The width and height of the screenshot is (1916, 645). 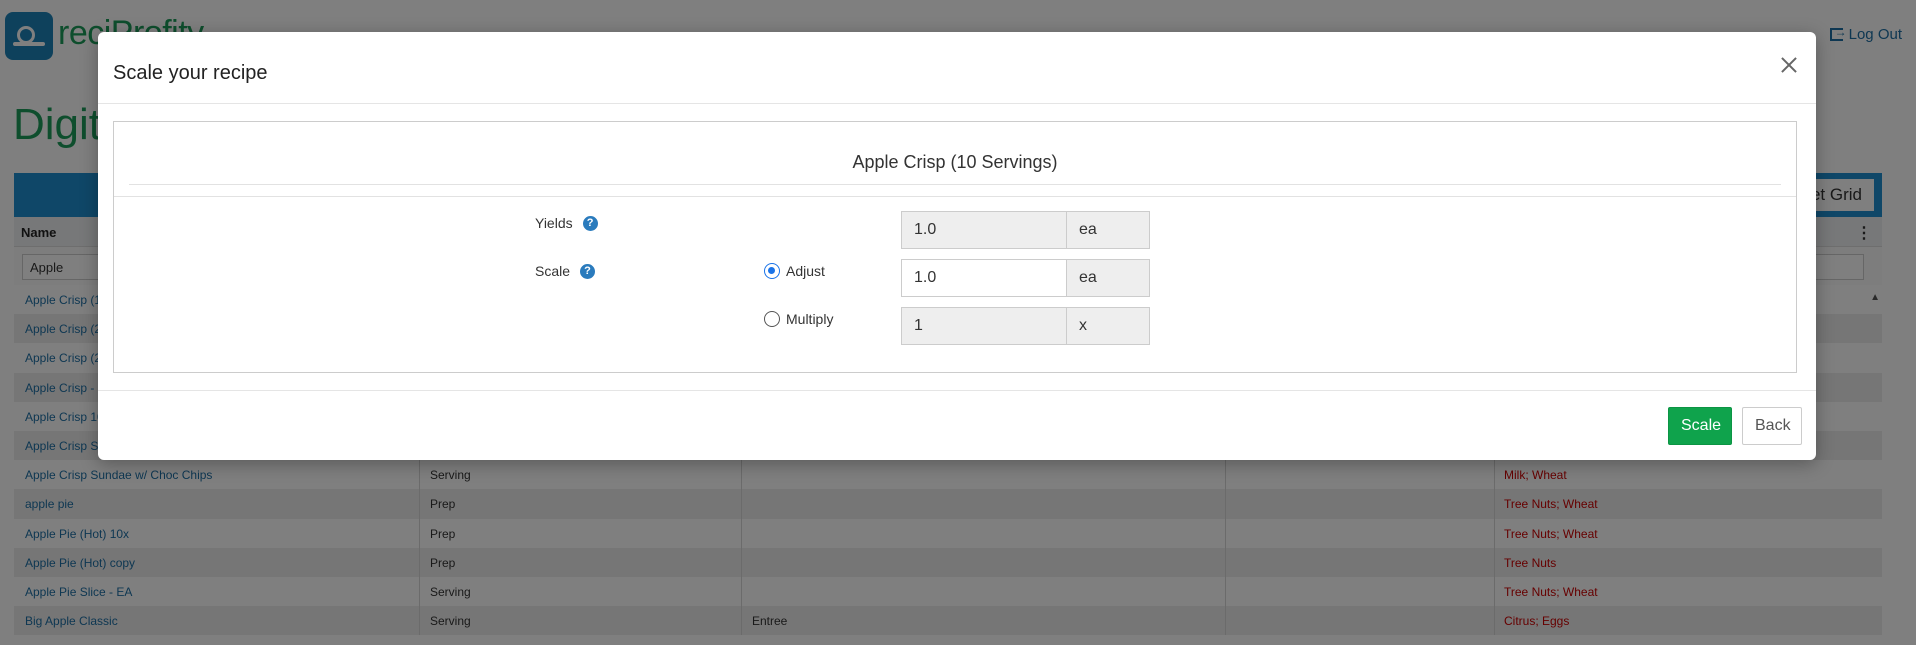 What do you see at coordinates (1789, 65) in the screenshot?
I see `close-icon` at bounding box center [1789, 65].